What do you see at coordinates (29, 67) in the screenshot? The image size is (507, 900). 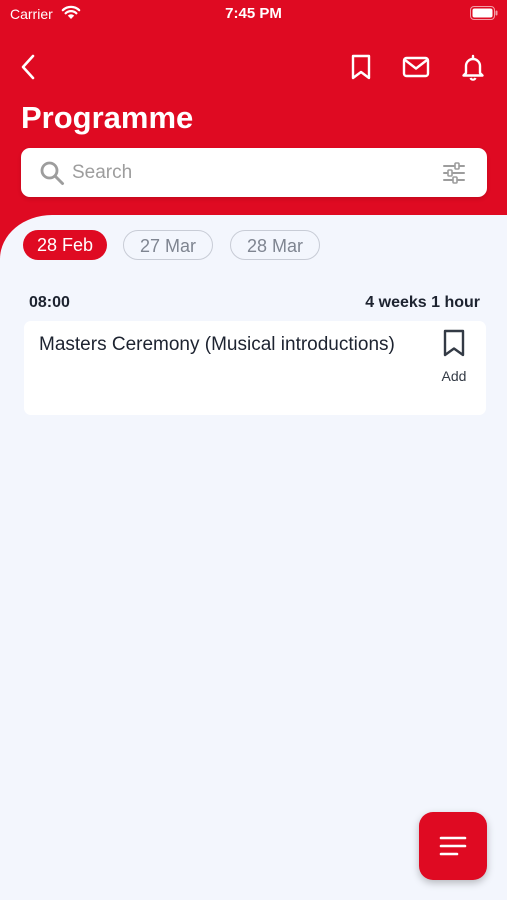 I see `back-chevron-icon` at bounding box center [29, 67].